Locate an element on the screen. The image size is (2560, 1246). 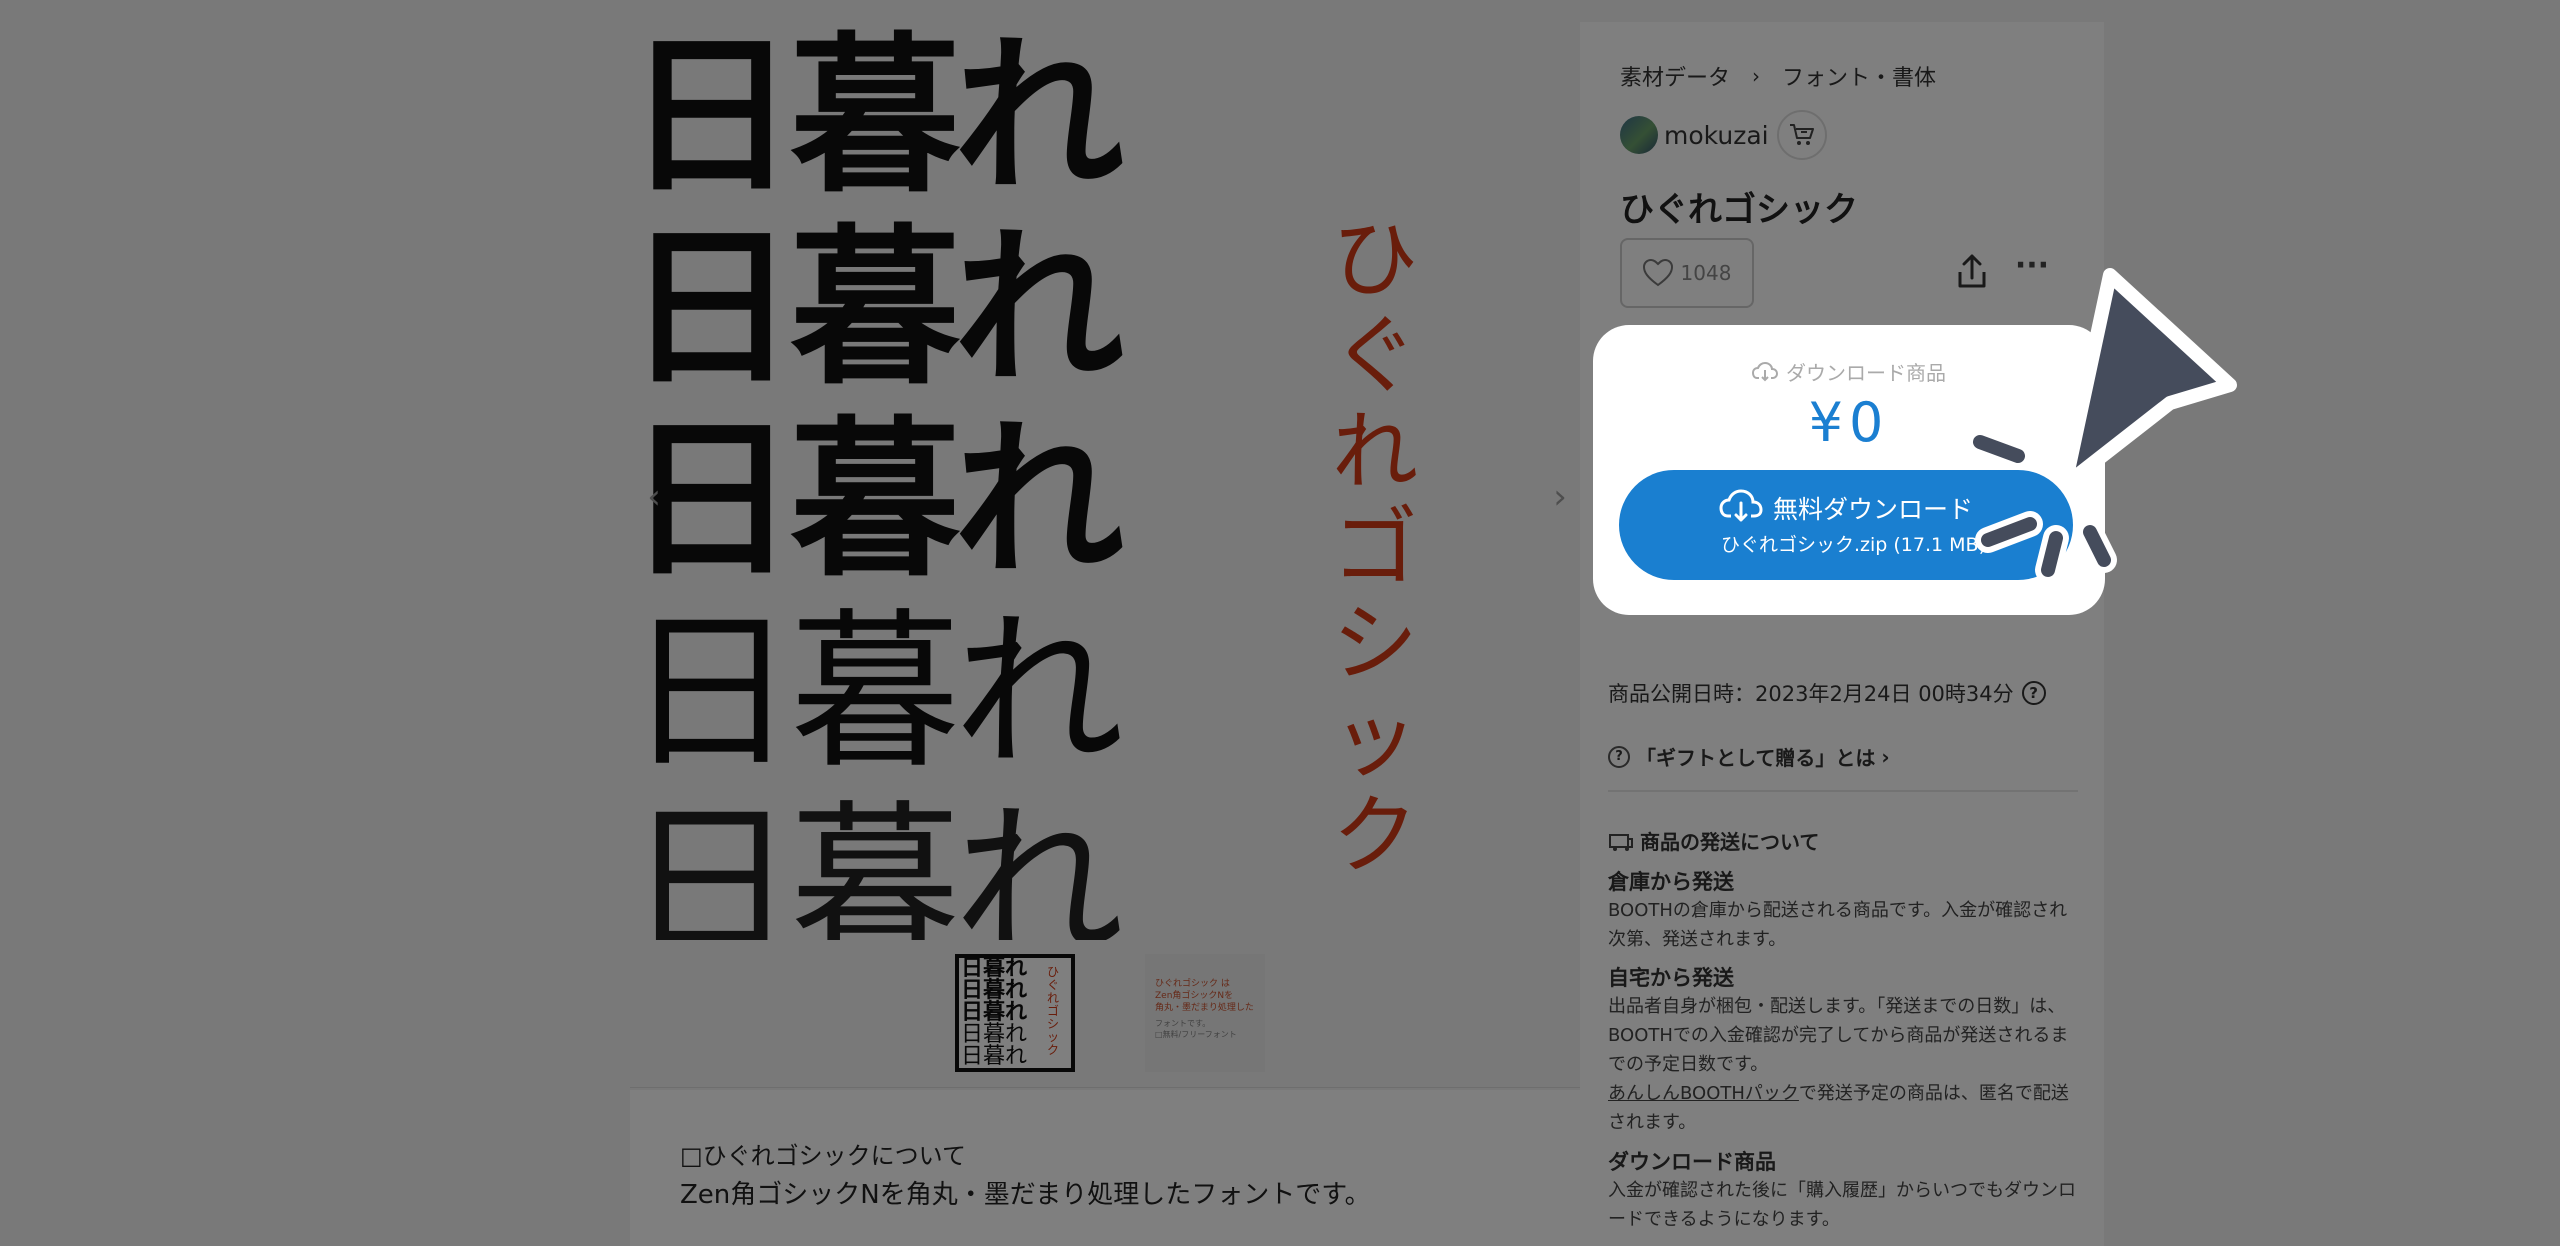
thumb2-title: ひぐれゴシック は Zen角ゴシックNを 角丸・墨だまり処理した is located at coordinates (1204, 996).